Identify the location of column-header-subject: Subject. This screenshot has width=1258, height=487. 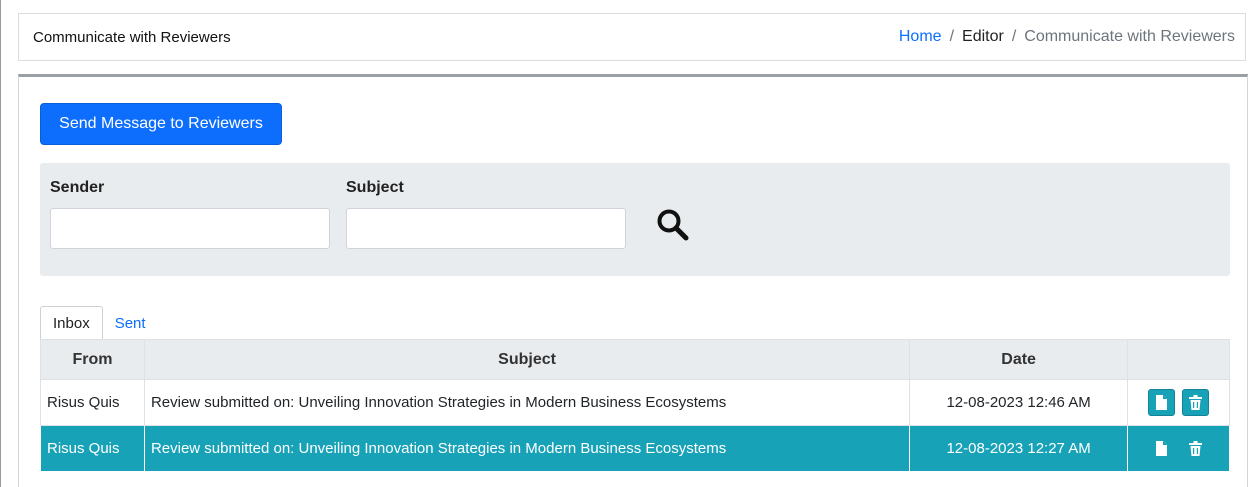
(527, 359).